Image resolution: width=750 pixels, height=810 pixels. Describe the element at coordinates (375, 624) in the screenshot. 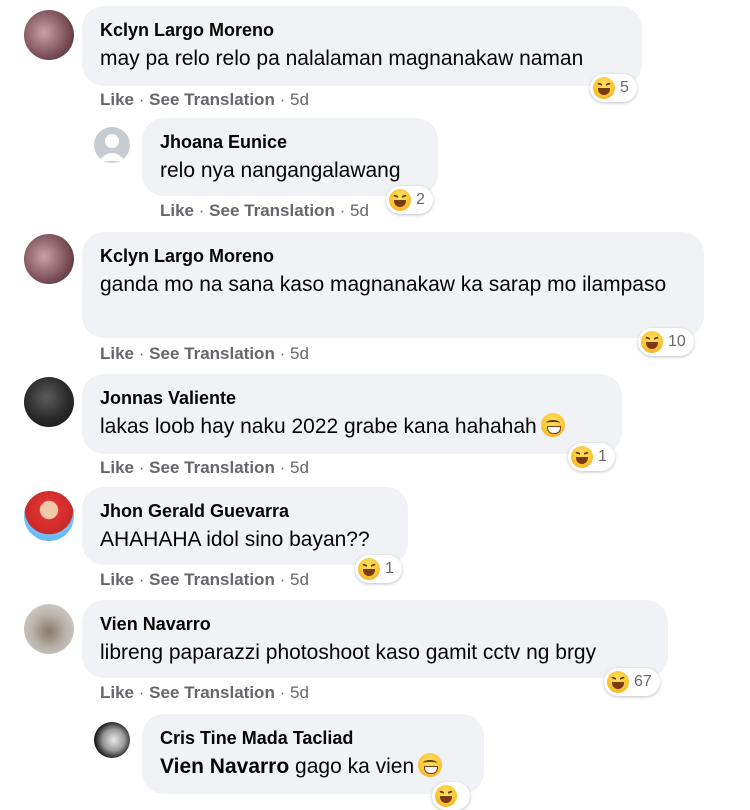

I see `comment-author: Vien Navarro` at that location.